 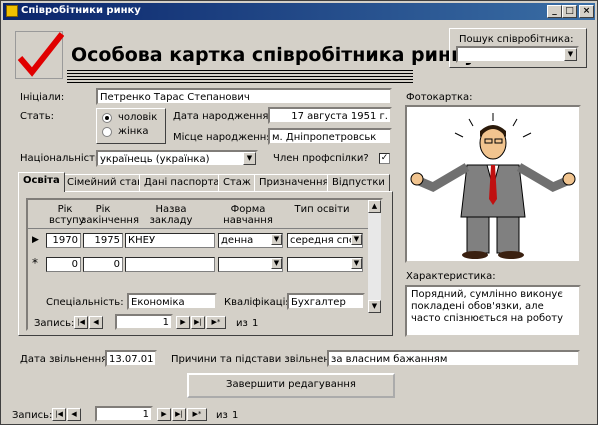 I want to click on tab-vacations: Відпустки, so click(x=358, y=183).